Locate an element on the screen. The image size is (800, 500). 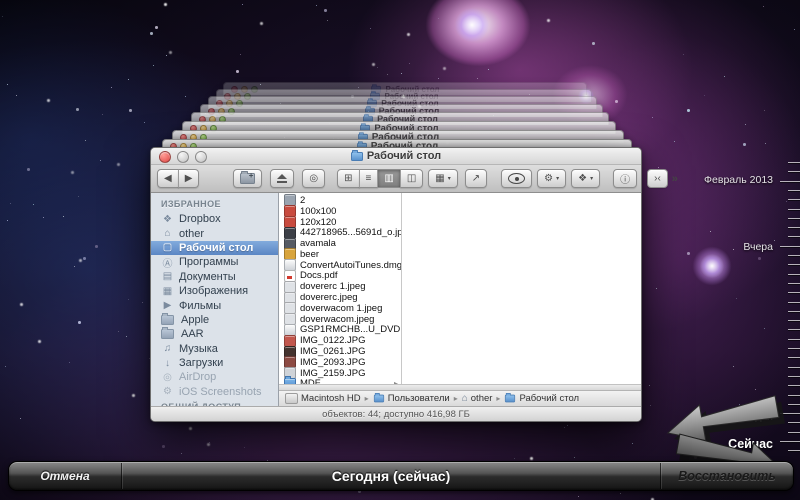
zoom-button is located at coordinates (201, 157).